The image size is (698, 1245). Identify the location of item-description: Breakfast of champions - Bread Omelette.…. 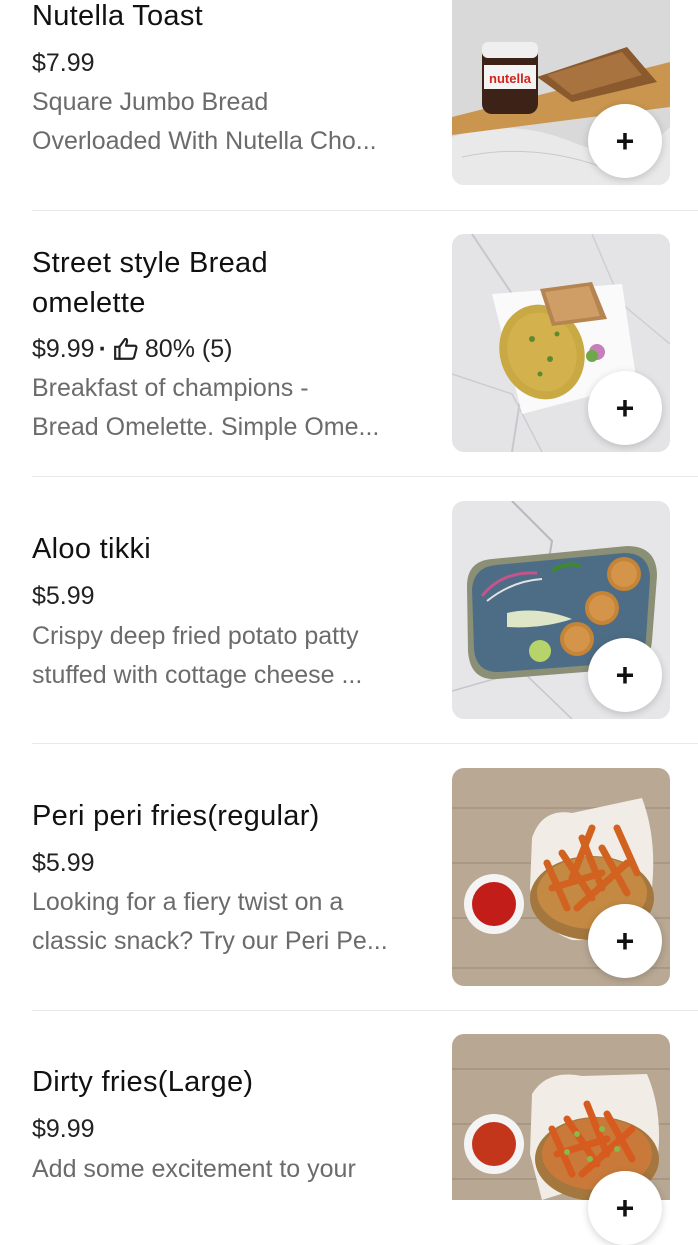
(206, 407).